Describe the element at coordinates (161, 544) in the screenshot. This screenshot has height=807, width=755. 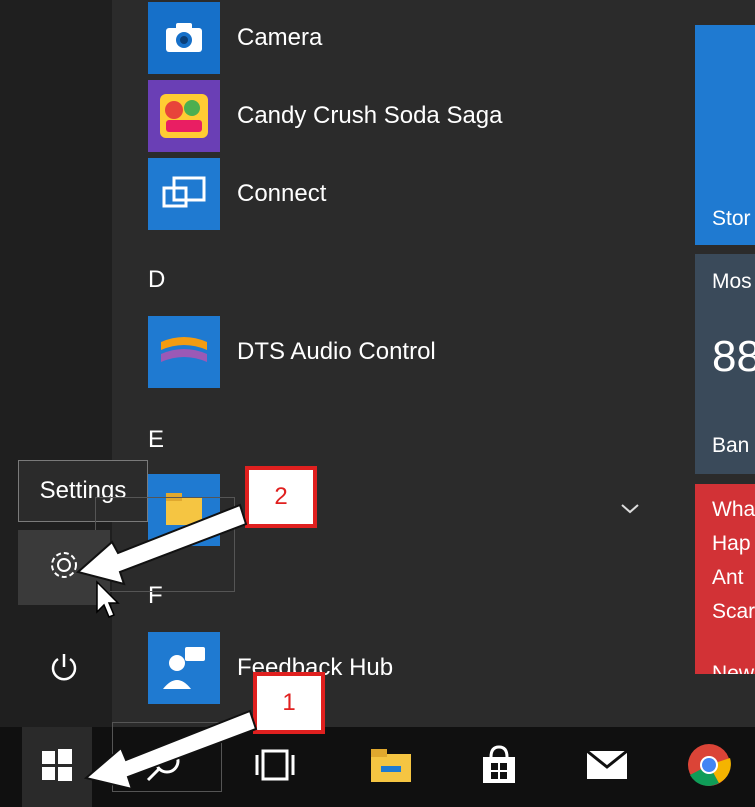
I see `arrow-to-settings` at that location.